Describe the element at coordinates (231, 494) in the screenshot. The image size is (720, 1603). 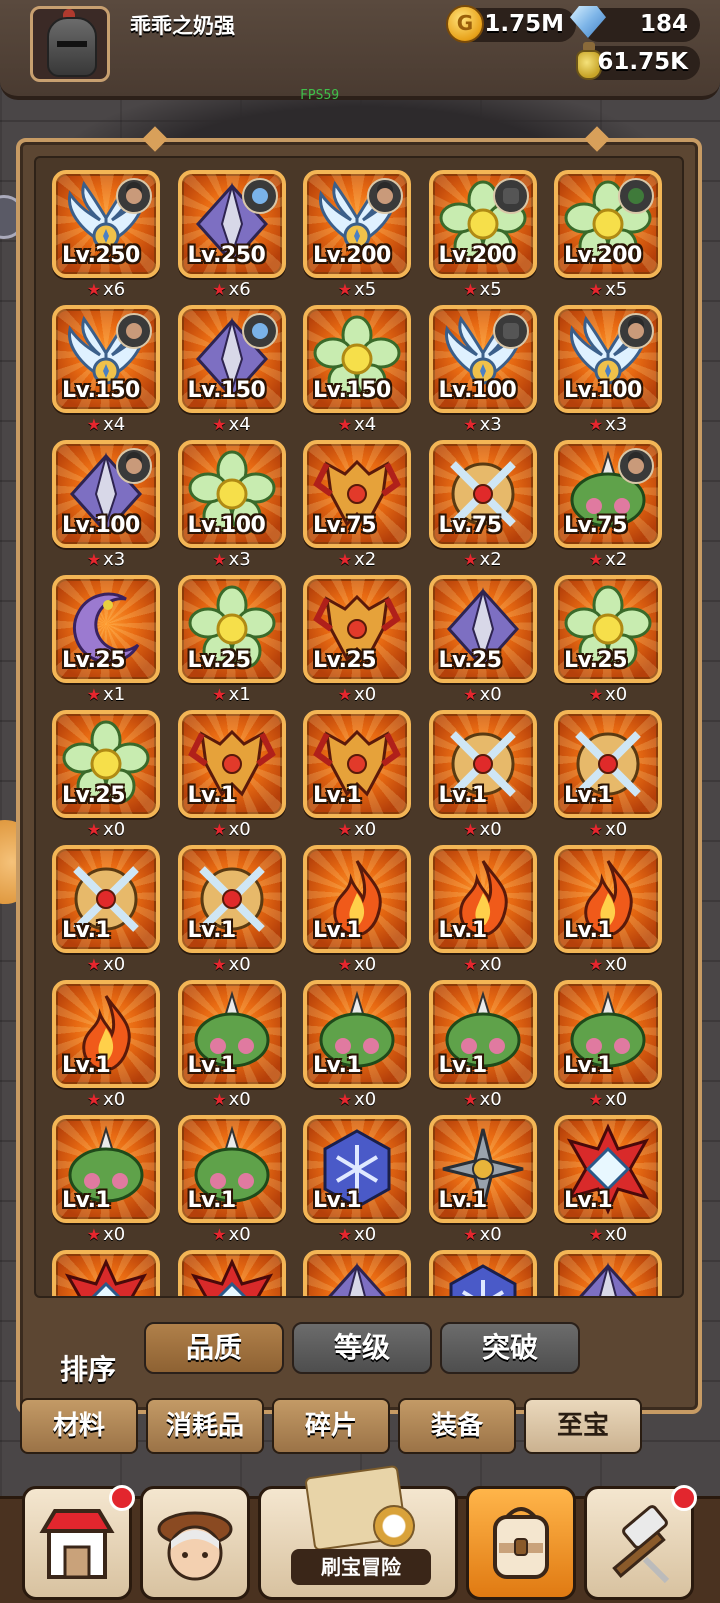
I see `treasure-tile: Lv.100` at that location.